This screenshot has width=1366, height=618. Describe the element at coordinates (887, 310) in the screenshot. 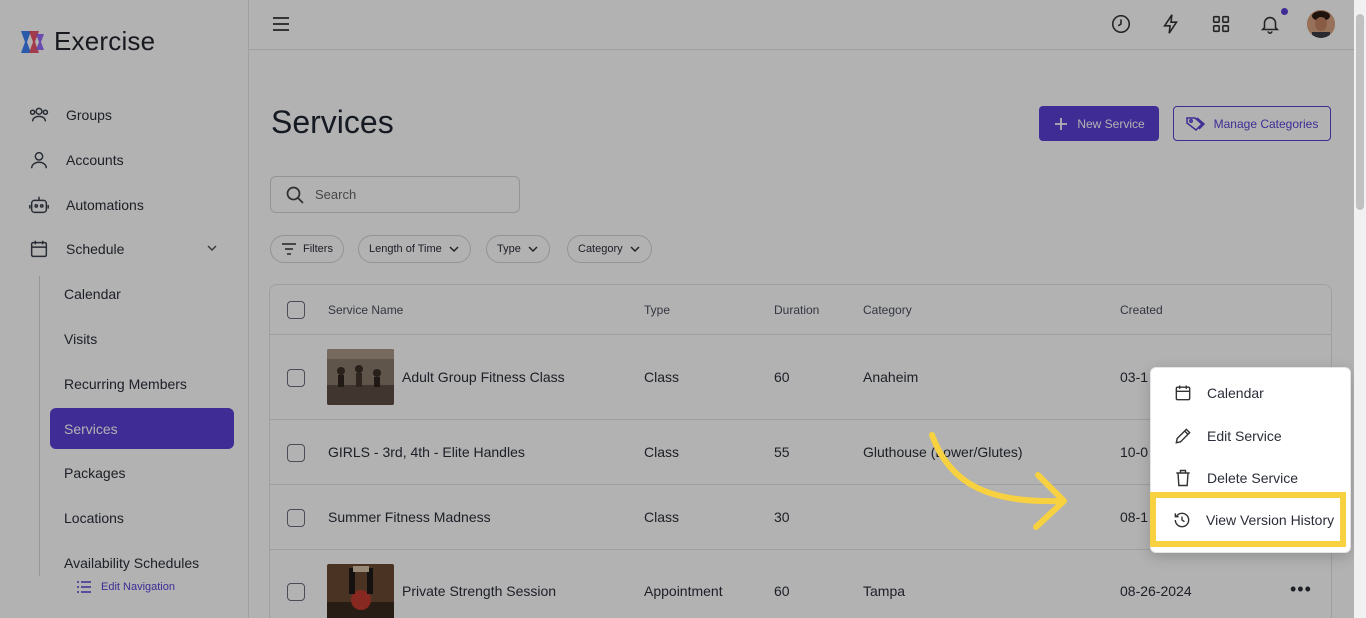

I see `column-header-category: Category` at that location.